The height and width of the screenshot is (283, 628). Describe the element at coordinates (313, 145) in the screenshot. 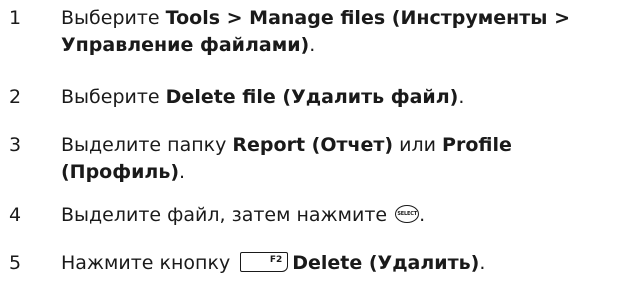

I see `folder-name-report: Report (Отчет)` at that location.